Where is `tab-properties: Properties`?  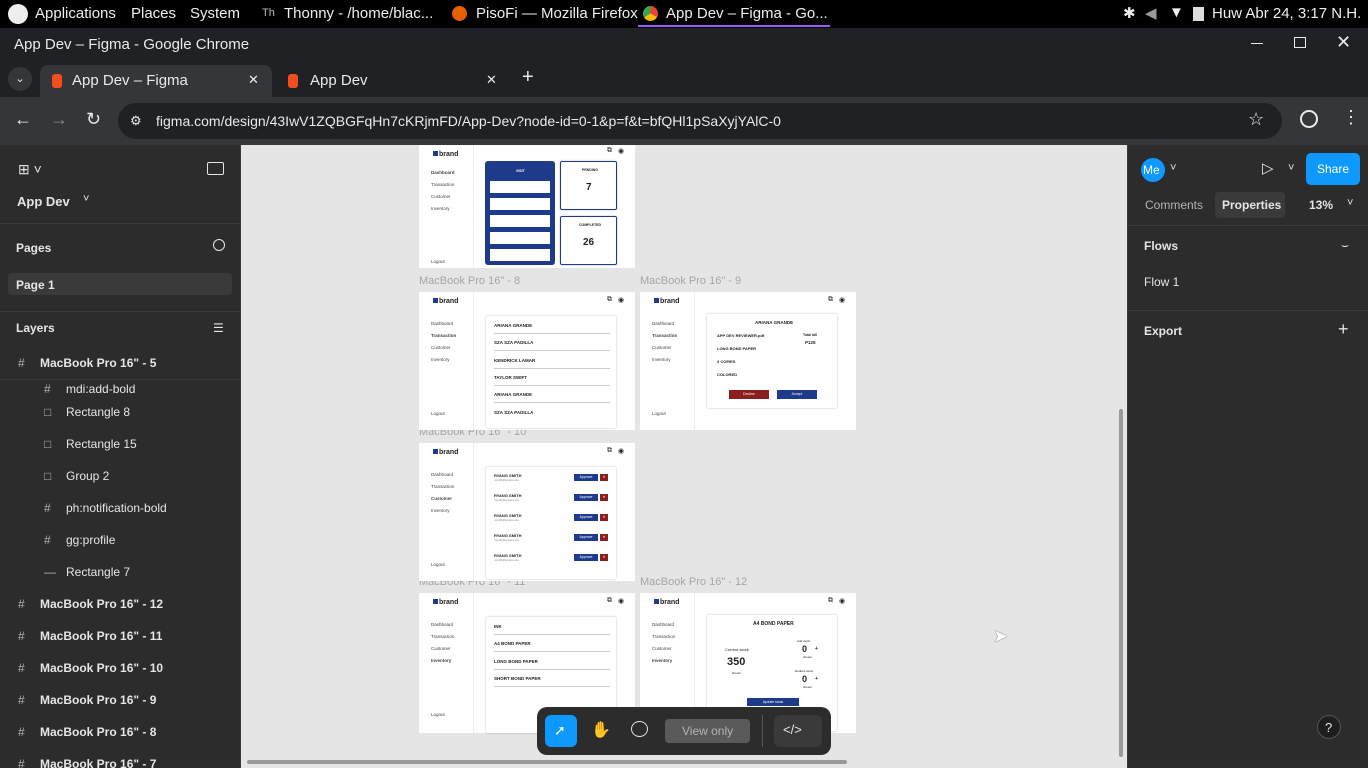
tab-properties: Properties is located at coordinates (1250, 205).